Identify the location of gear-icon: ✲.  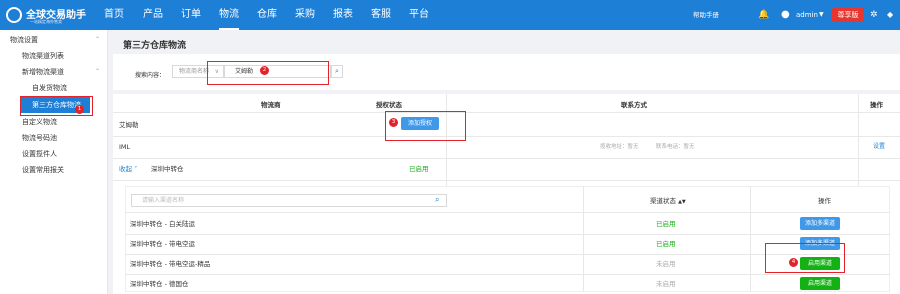
(874, 15).